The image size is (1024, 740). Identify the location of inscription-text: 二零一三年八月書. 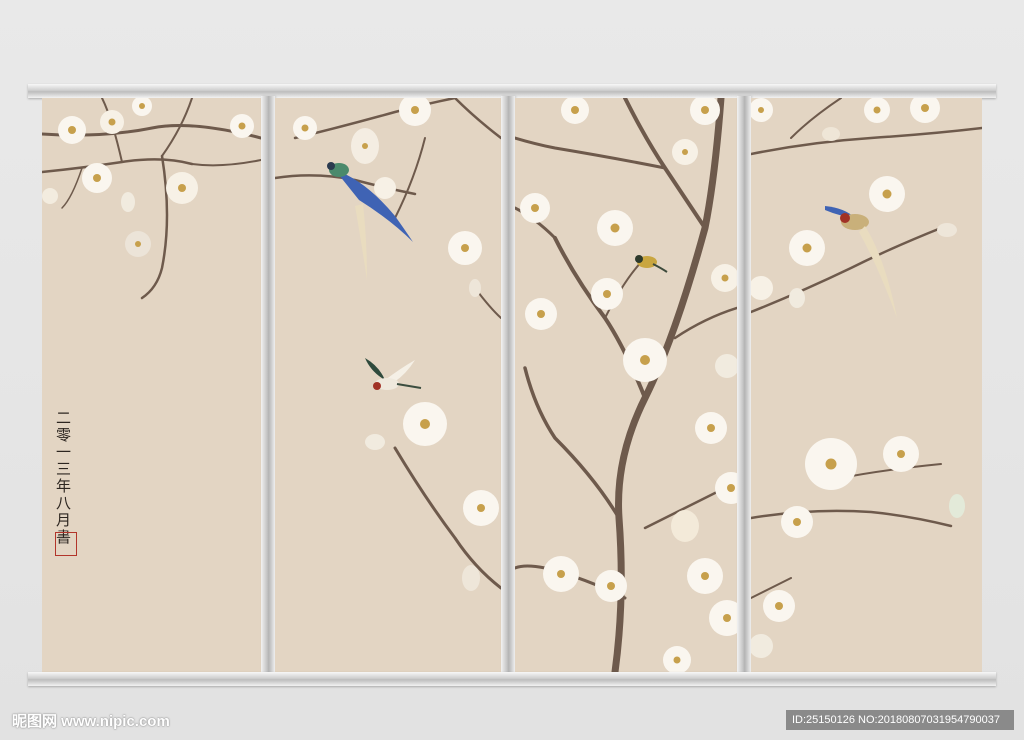
(64, 477).